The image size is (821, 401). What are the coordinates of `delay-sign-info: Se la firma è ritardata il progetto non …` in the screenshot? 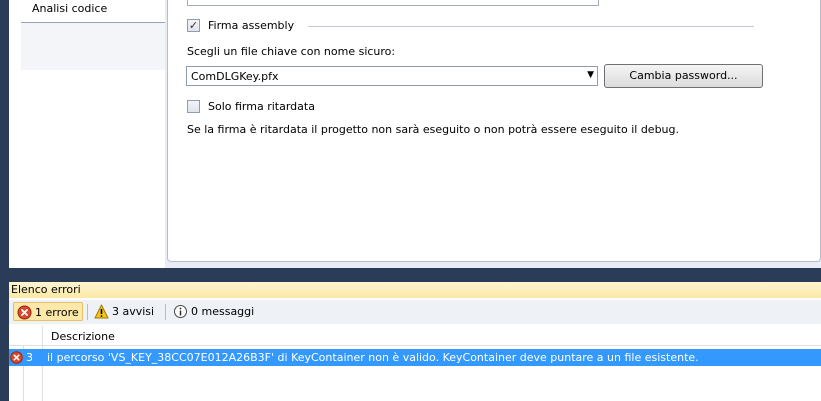 It's located at (433, 129).